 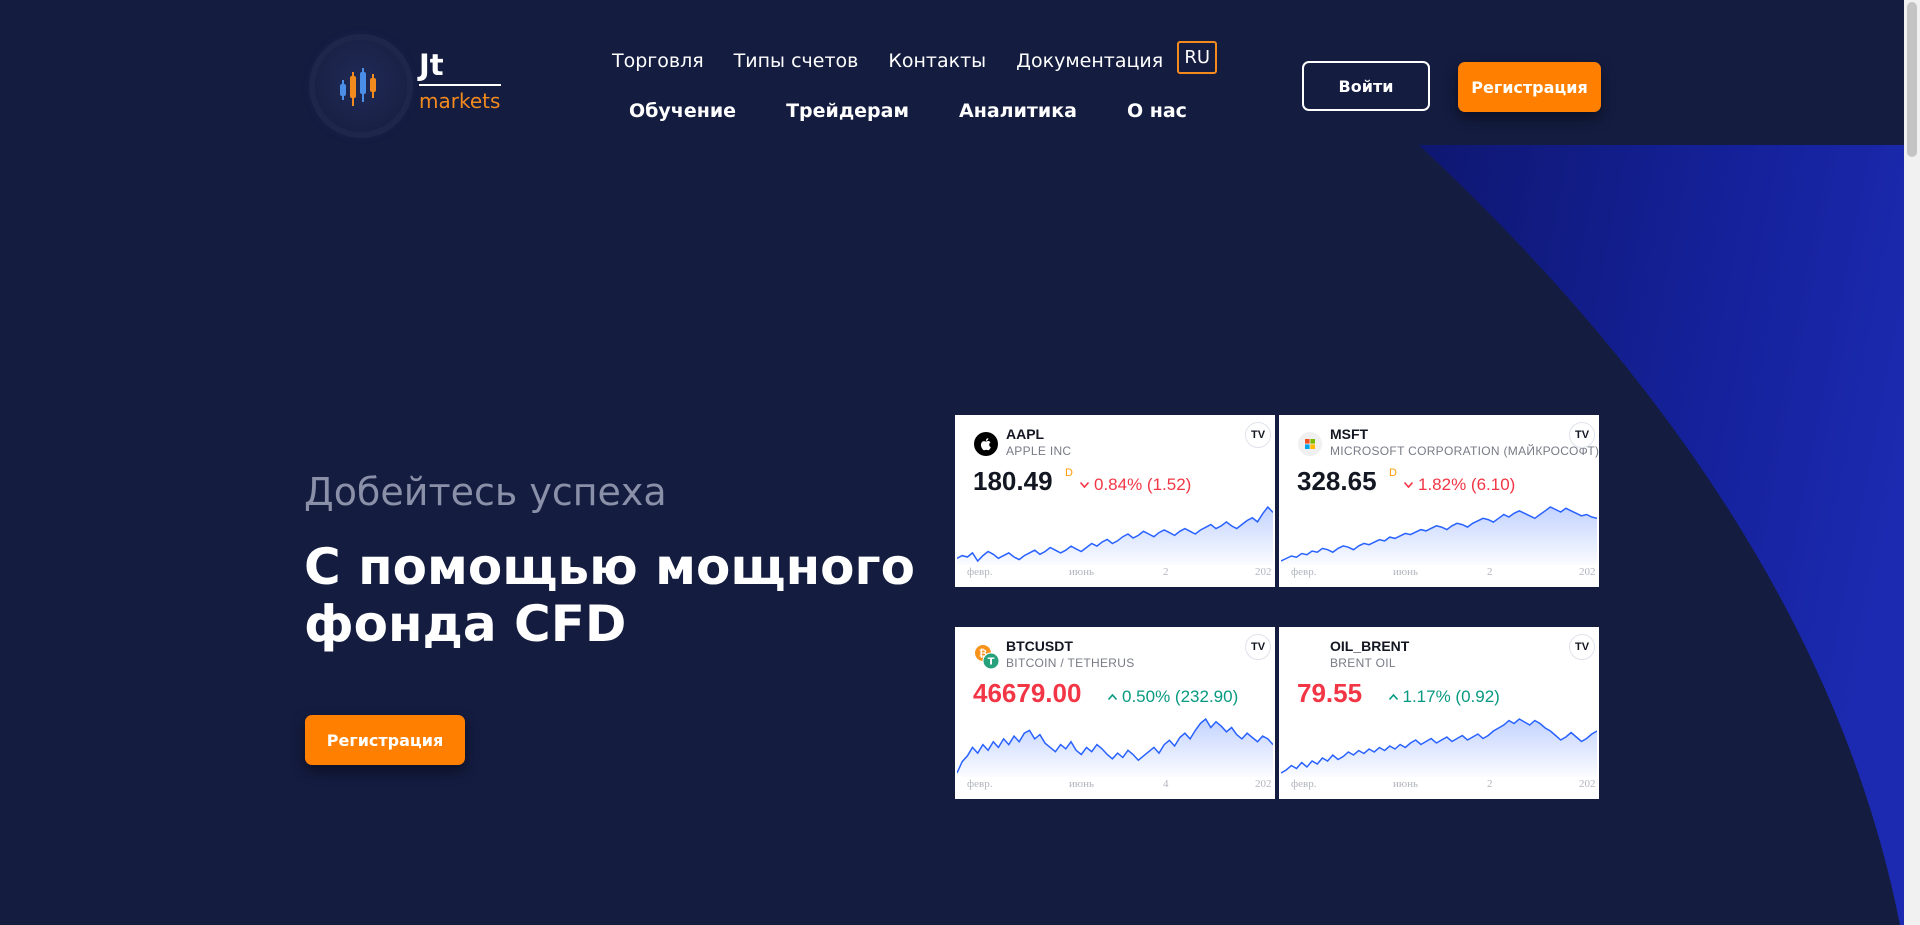 What do you see at coordinates (991, 662) in the screenshot?
I see `svg-text: T` at bounding box center [991, 662].